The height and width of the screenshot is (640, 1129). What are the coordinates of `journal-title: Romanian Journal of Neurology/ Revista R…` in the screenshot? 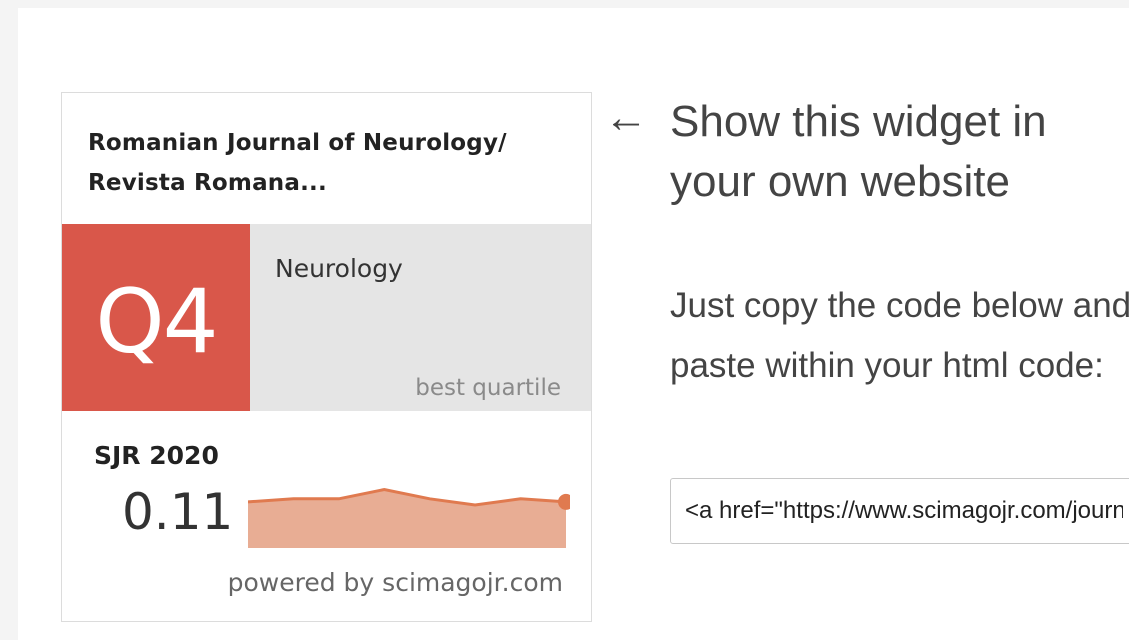 It's located at (297, 163).